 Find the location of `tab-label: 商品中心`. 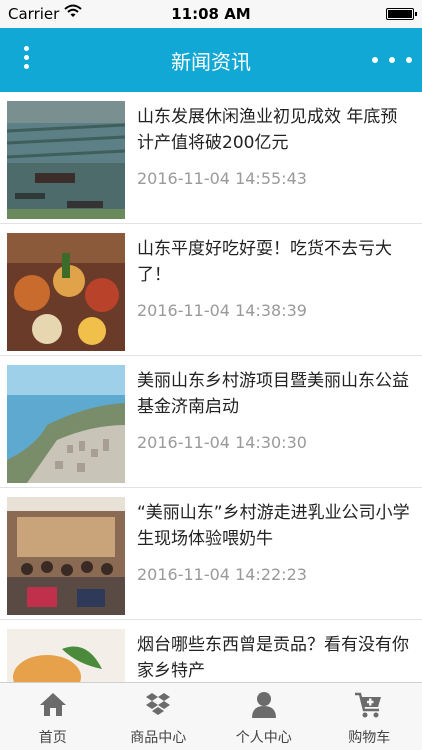

tab-label: 商品中心 is located at coordinates (158, 738).